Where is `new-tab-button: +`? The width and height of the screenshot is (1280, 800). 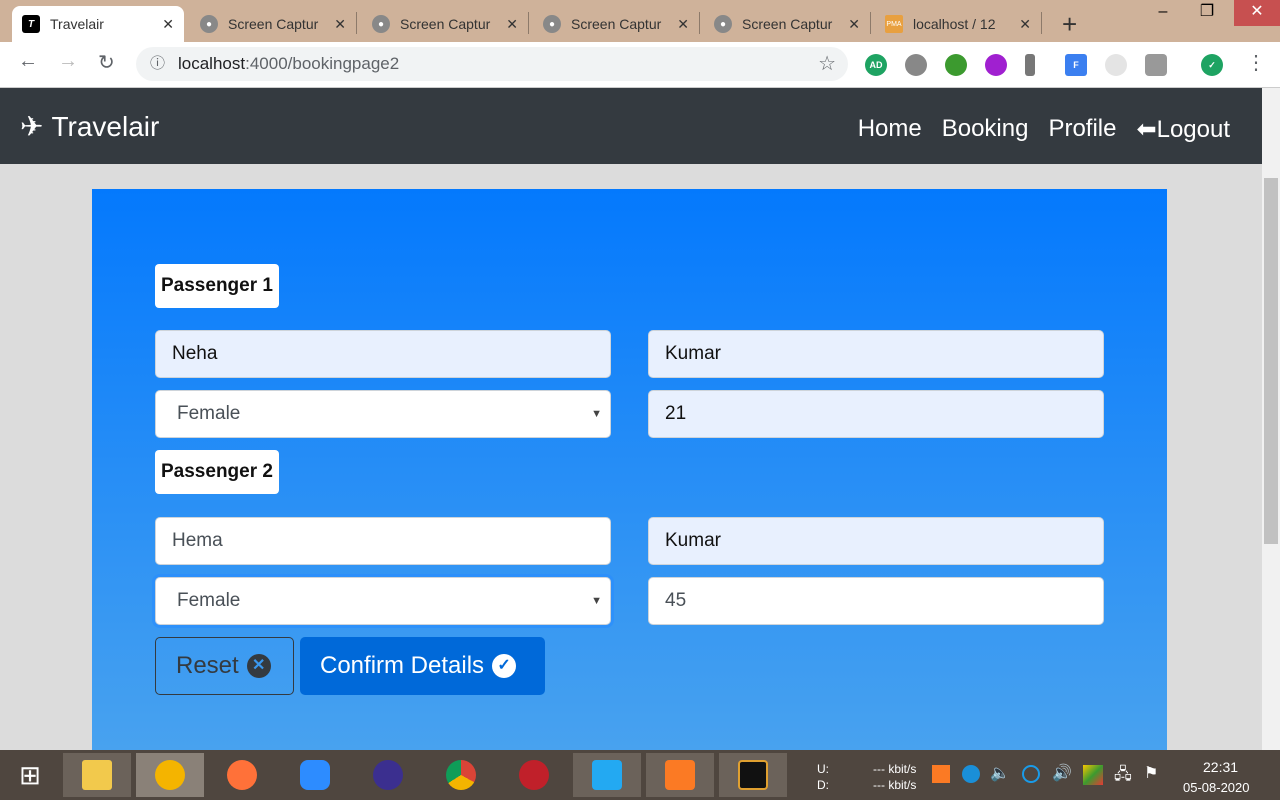
new-tab-button: + is located at coordinates (1069, 24).